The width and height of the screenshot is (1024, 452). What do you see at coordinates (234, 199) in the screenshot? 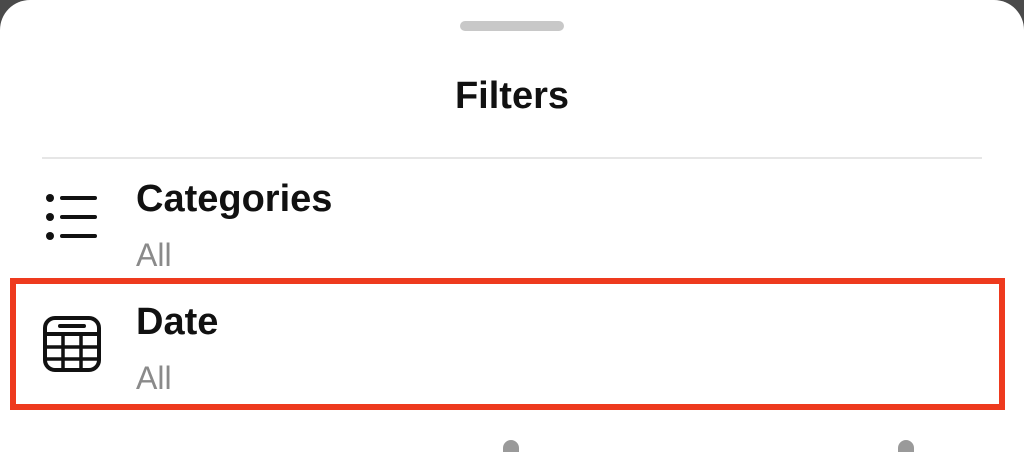
I see `filter-label-categories: Categories` at bounding box center [234, 199].